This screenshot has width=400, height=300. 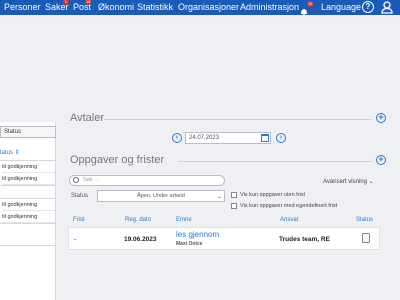 What do you see at coordinates (310, 4) in the screenshot?
I see `bell-badge: 18` at bounding box center [310, 4].